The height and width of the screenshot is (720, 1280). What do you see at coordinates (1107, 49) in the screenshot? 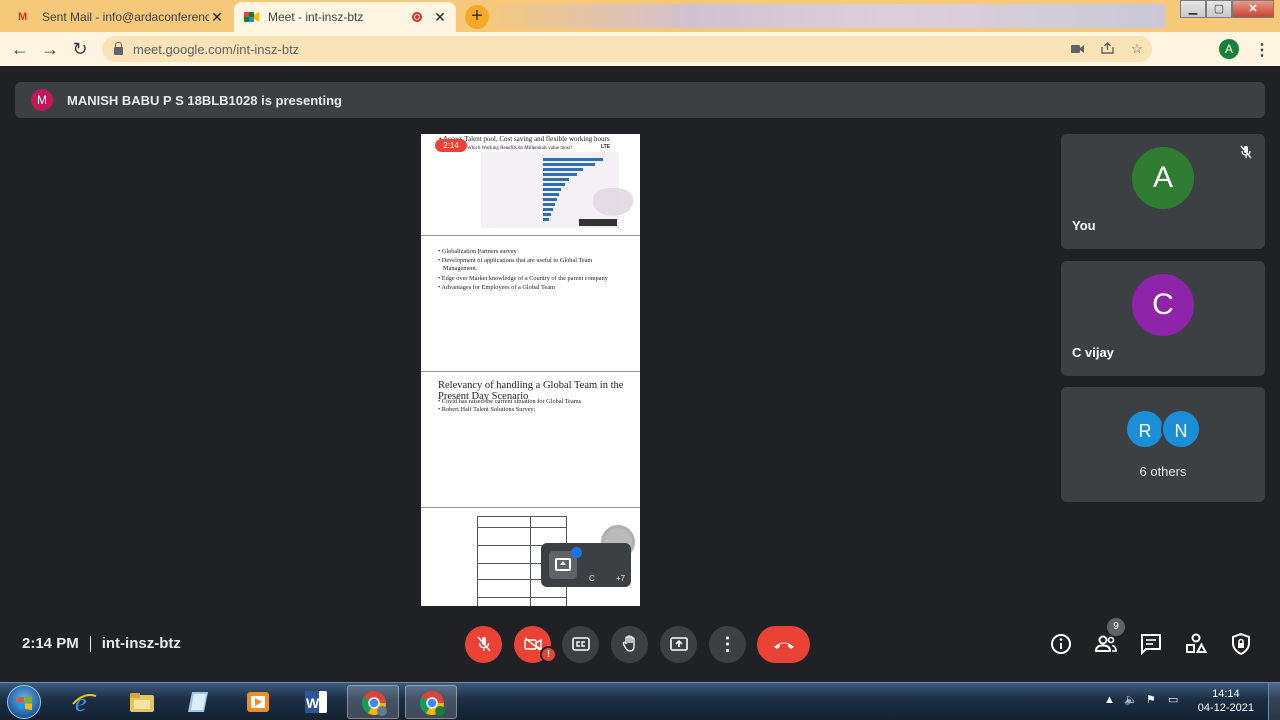
I see `share-icon` at bounding box center [1107, 49].